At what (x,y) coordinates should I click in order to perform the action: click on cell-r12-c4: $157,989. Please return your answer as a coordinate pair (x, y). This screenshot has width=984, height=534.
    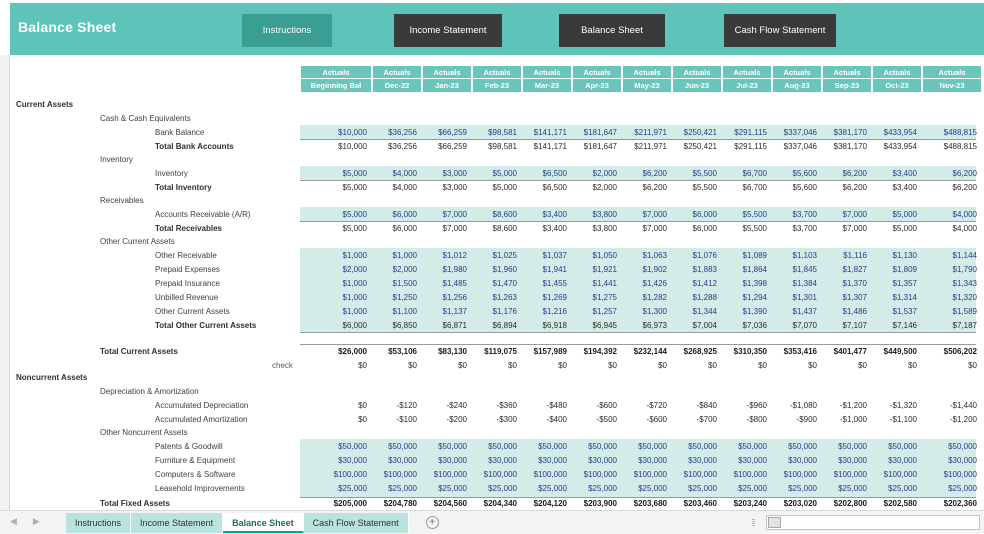
    Looking at the image, I should click on (547, 352).